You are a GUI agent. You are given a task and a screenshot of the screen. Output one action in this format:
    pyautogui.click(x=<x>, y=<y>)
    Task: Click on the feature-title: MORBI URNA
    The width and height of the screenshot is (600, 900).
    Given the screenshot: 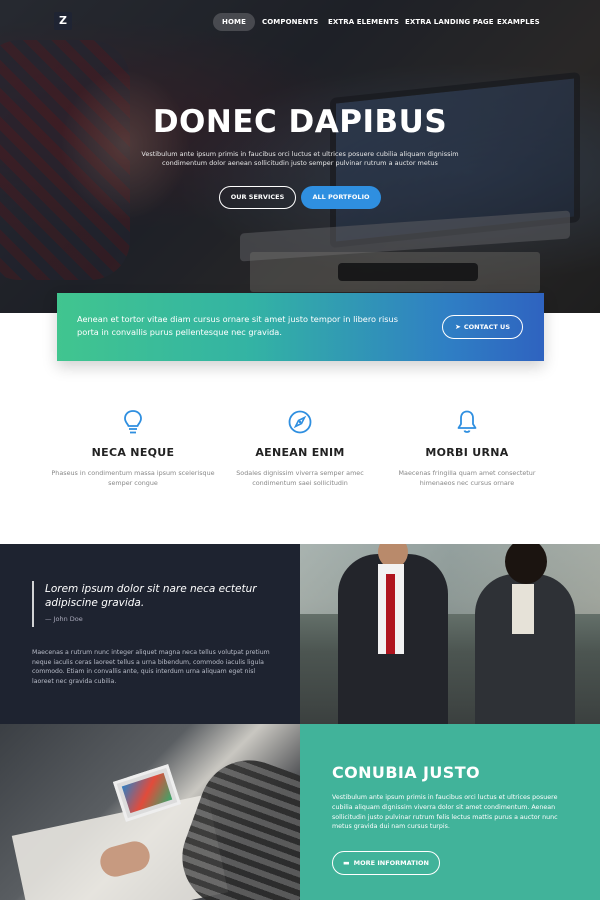 What is the action you would take?
    pyautogui.click(x=467, y=452)
    